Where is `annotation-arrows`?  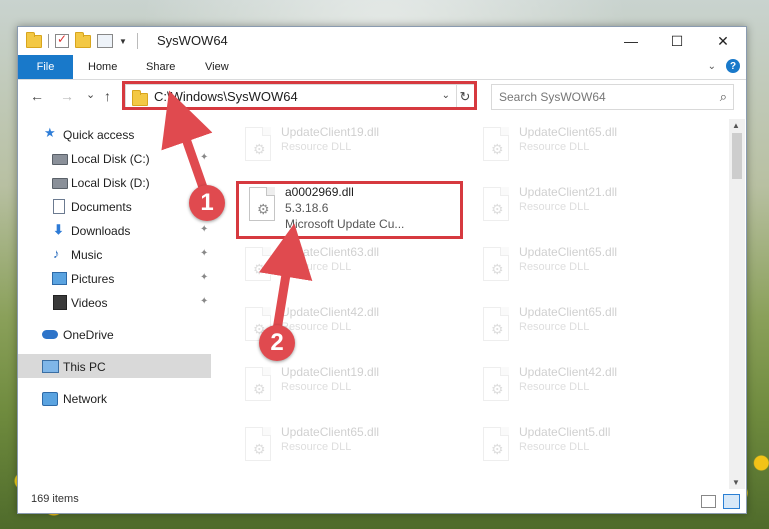
annotation-arrows is located at coordinates (237, 215).